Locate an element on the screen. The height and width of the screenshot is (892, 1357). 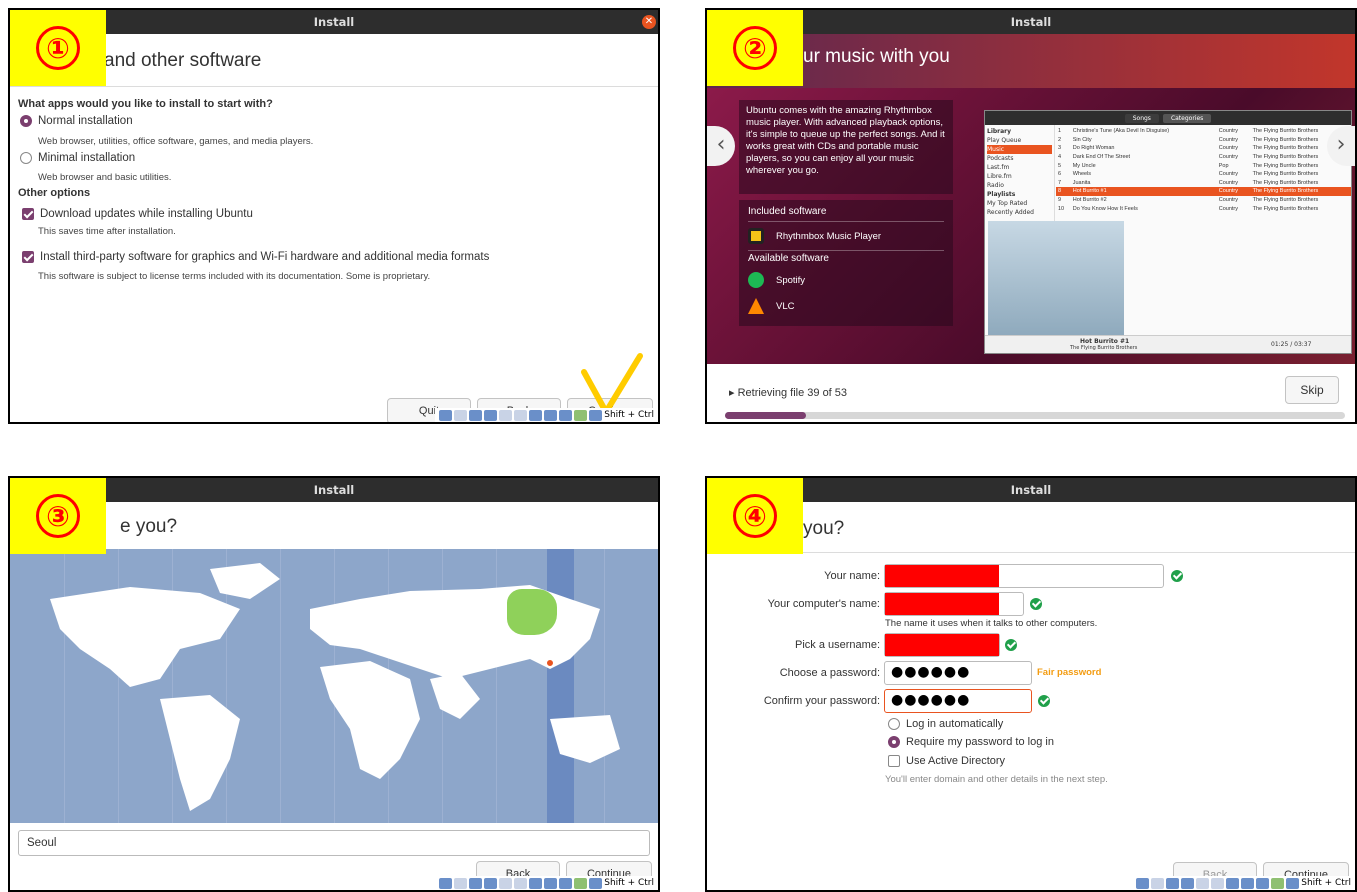
rb-tab-categories: Categories is located at coordinates (1187, 118).